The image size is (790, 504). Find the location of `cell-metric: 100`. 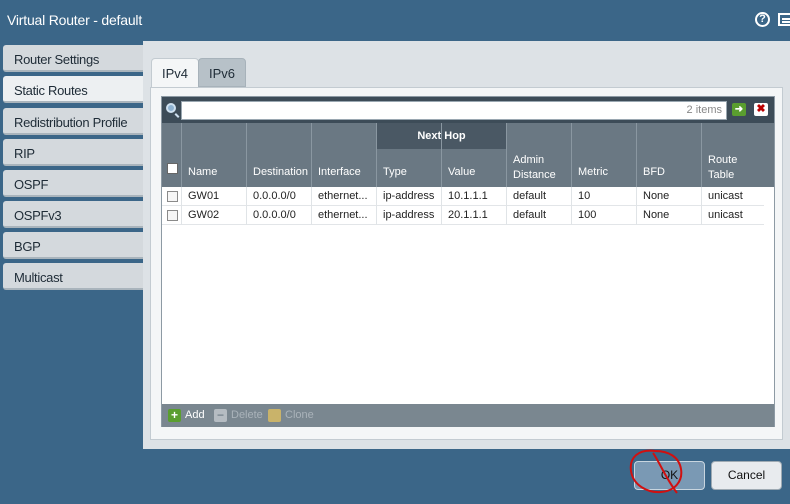

cell-metric: 100 is located at coordinates (603, 215).